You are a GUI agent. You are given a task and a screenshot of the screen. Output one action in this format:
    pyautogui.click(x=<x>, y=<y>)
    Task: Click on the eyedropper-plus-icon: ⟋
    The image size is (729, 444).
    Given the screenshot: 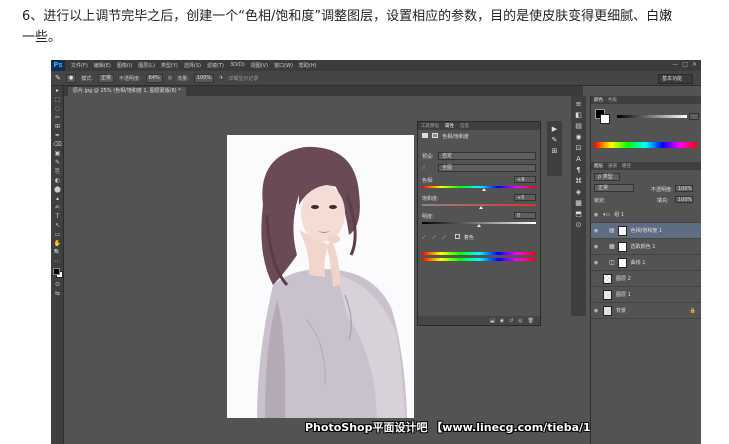 What is the action you would take?
    pyautogui.click(x=434, y=238)
    